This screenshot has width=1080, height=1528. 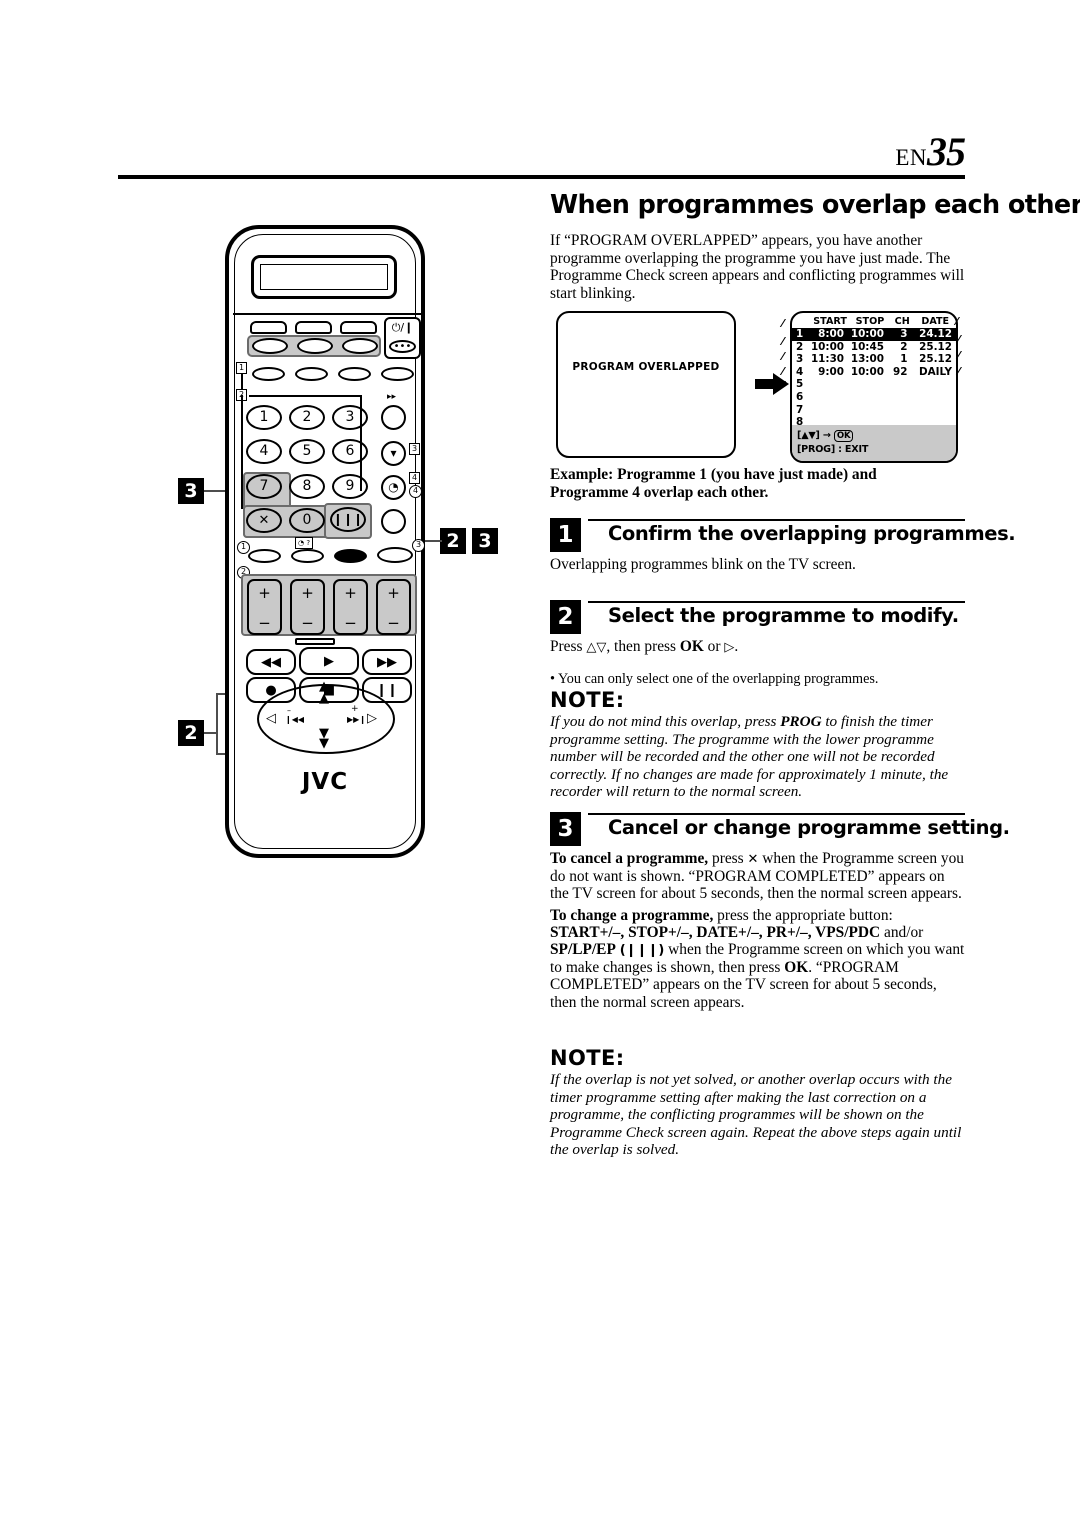 What do you see at coordinates (307, 486) in the screenshot?
I see `numeric-key-8: 8` at bounding box center [307, 486].